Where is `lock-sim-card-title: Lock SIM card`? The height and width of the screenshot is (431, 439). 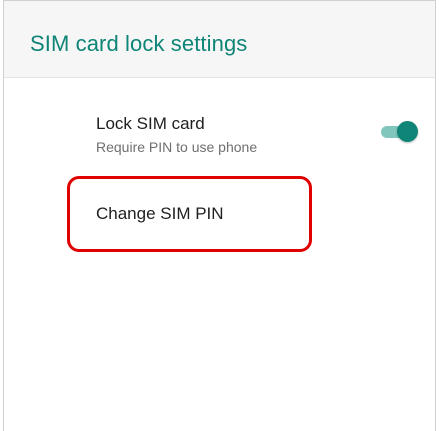 lock-sim-card-title: Lock SIM card is located at coordinates (150, 123).